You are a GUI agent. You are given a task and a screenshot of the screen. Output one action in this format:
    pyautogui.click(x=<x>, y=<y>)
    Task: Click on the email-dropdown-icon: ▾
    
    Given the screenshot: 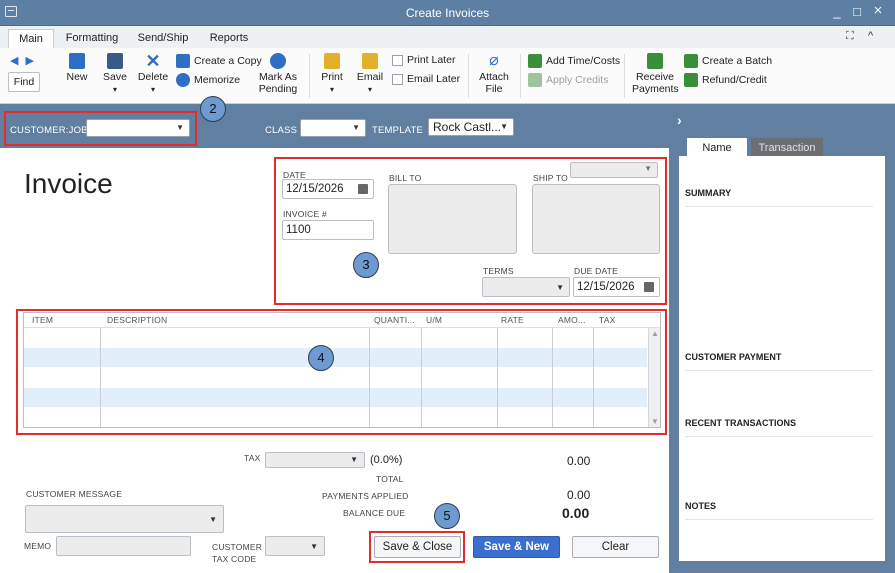 What is the action you would take?
    pyautogui.click(x=370, y=89)
    